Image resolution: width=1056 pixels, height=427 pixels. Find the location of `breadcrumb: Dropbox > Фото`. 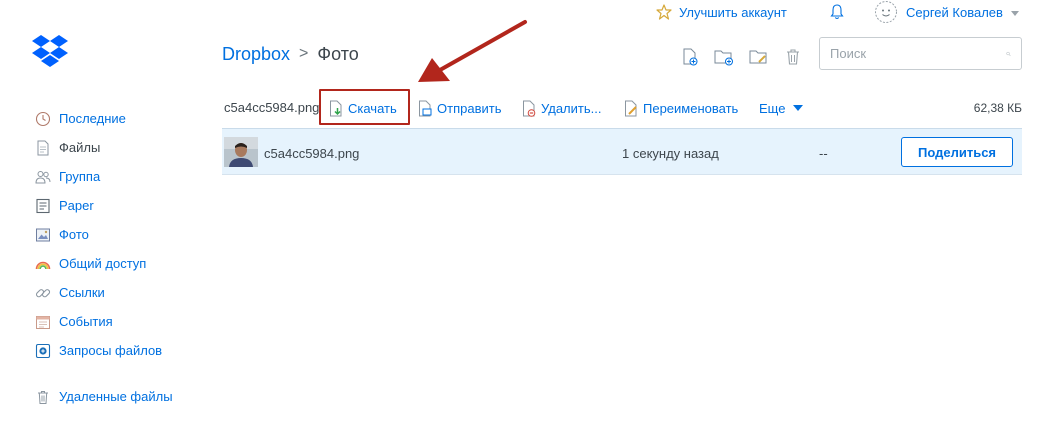

breadcrumb: Dropbox > Фото is located at coordinates (290, 54).